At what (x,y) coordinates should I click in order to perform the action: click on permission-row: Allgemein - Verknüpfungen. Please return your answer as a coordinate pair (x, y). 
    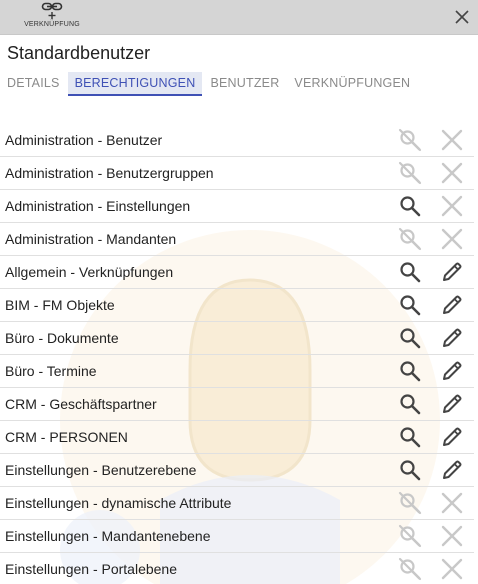
    Looking at the image, I should click on (237, 272).